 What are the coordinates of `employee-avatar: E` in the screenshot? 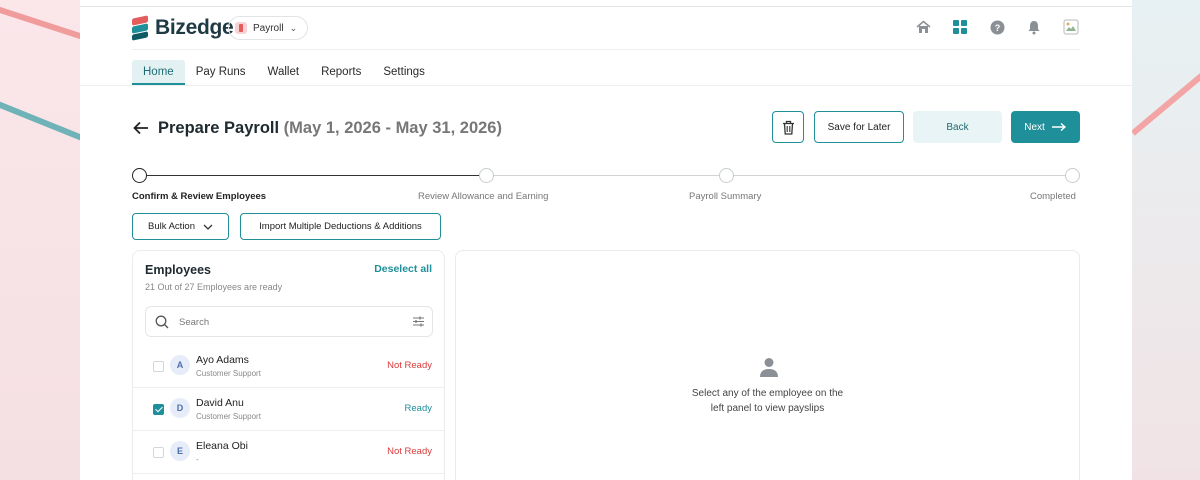 It's located at (180, 451).